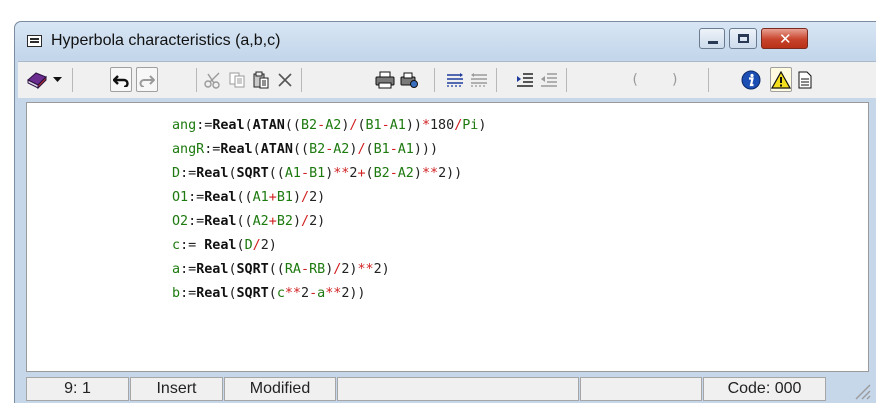 This screenshot has width=876, height=403. I want to click on window-menu-icon, so click(34, 41).